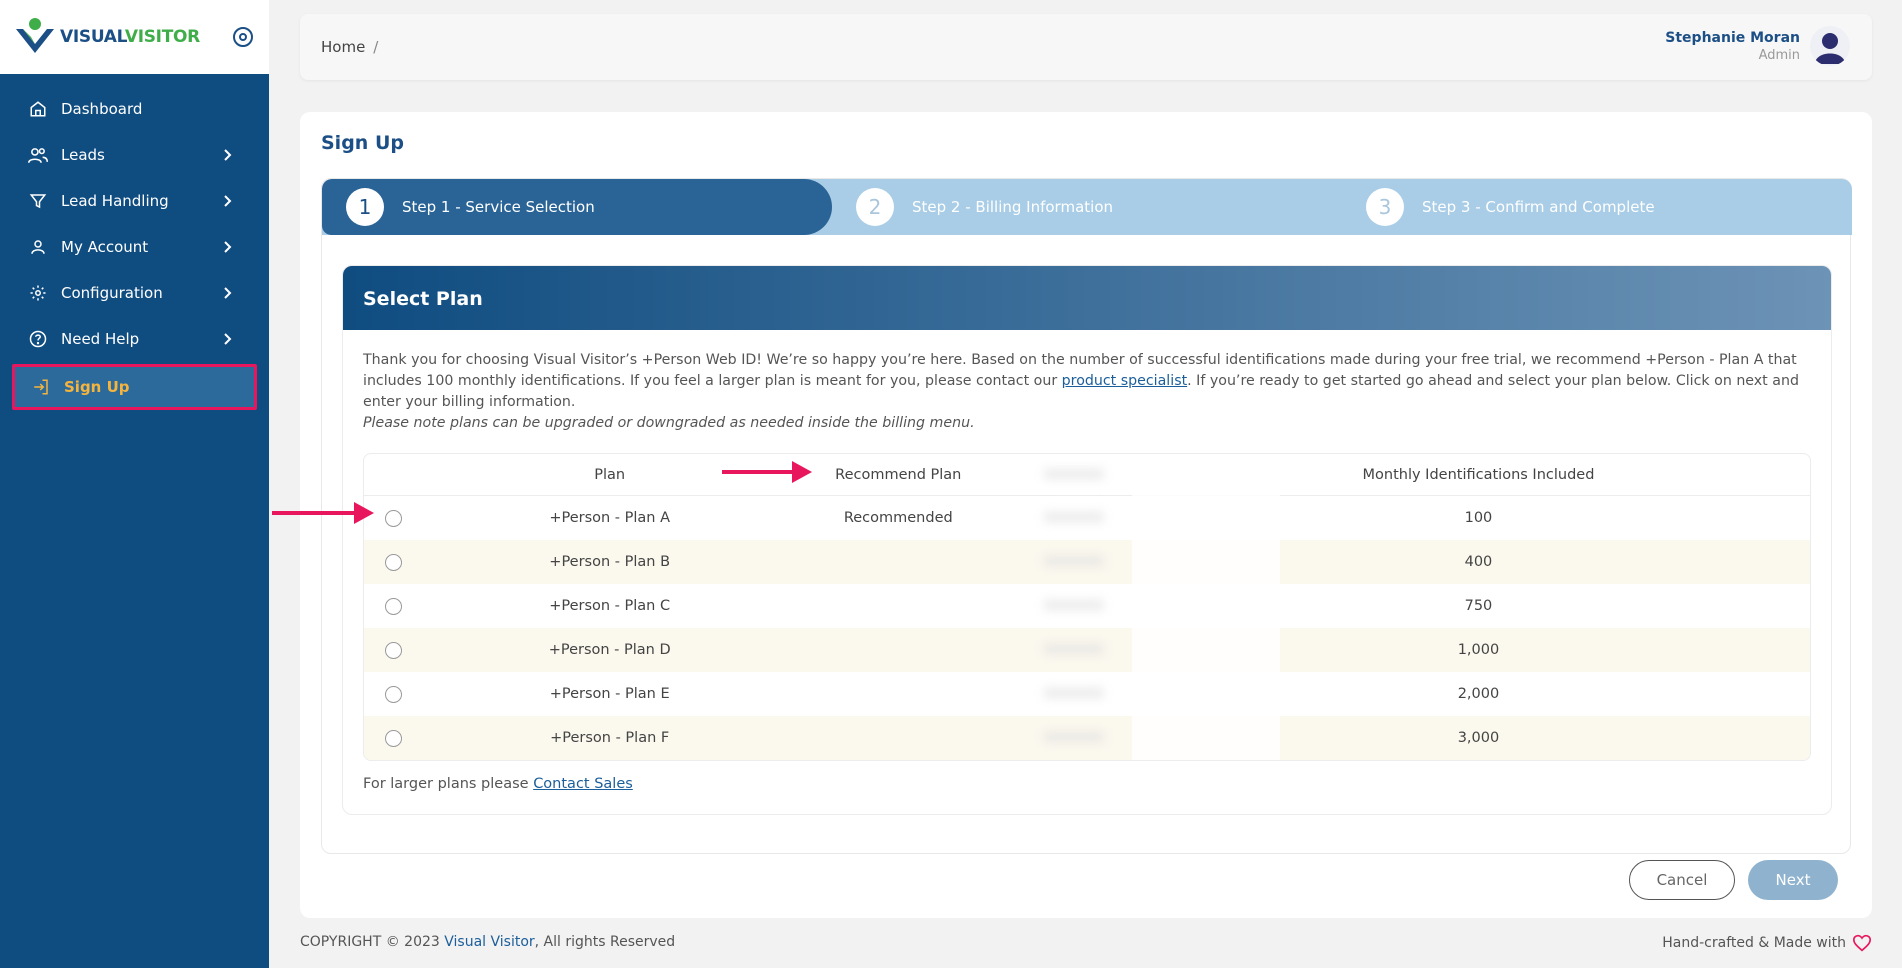 The image size is (1902, 968). I want to click on table-row: +Person - Plan C 750, so click(1087, 606).